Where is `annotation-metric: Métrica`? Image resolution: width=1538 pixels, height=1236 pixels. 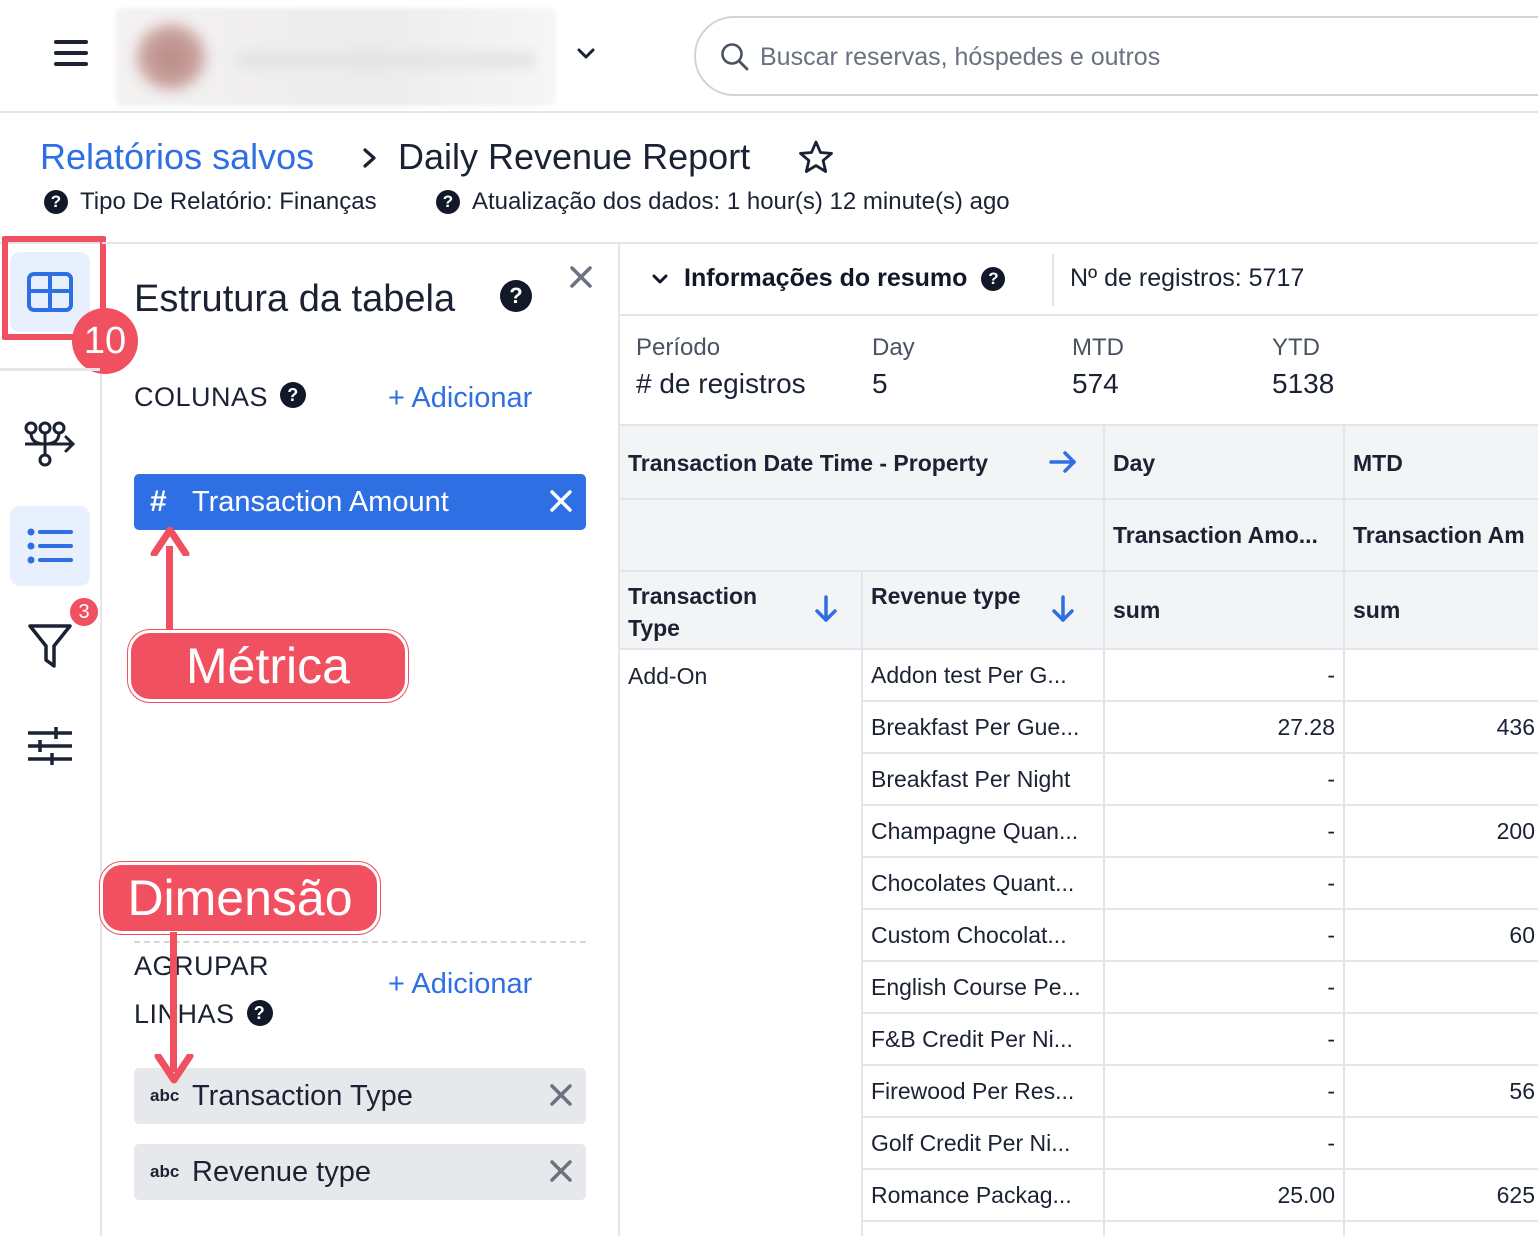 annotation-metric: Métrica is located at coordinates (268, 666).